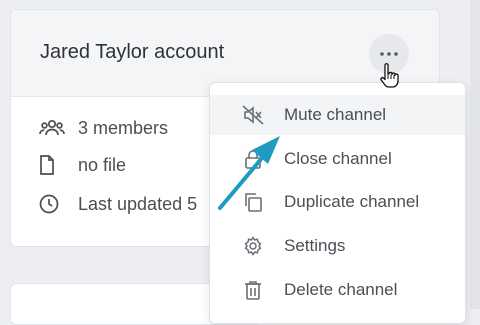 The width and height of the screenshot is (480, 325). I want to click on card-title: Jared Taylor account, so click(132, 52).